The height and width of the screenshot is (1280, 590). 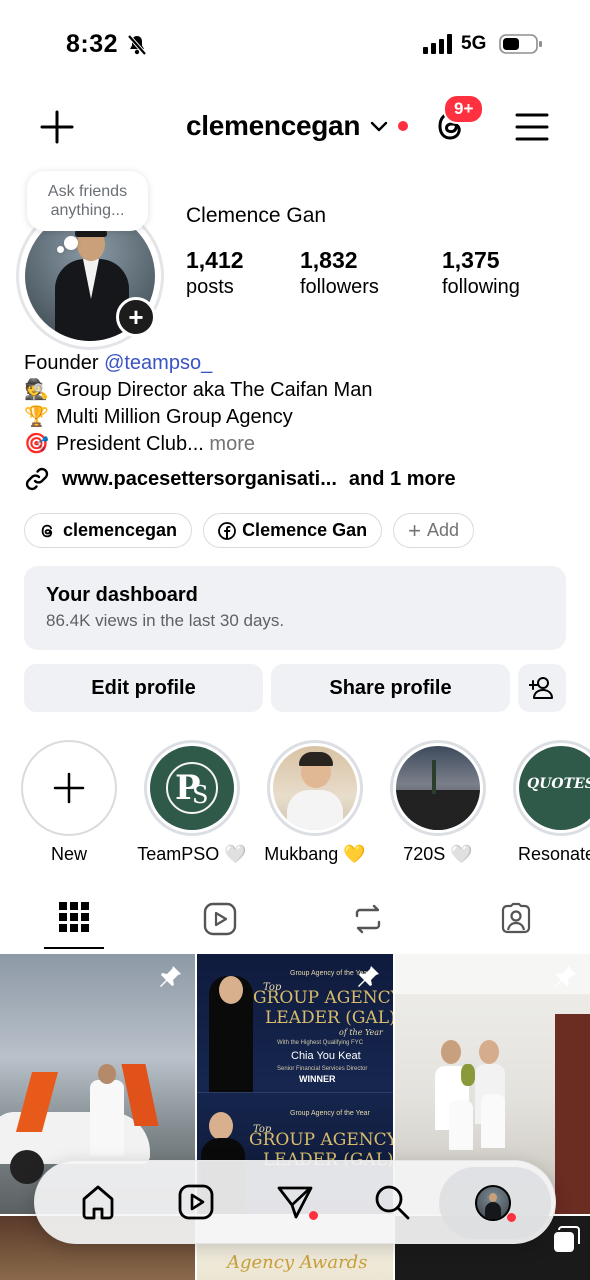 I want to click on status-bar: 8:32 5G, so click(x=295, y=44).